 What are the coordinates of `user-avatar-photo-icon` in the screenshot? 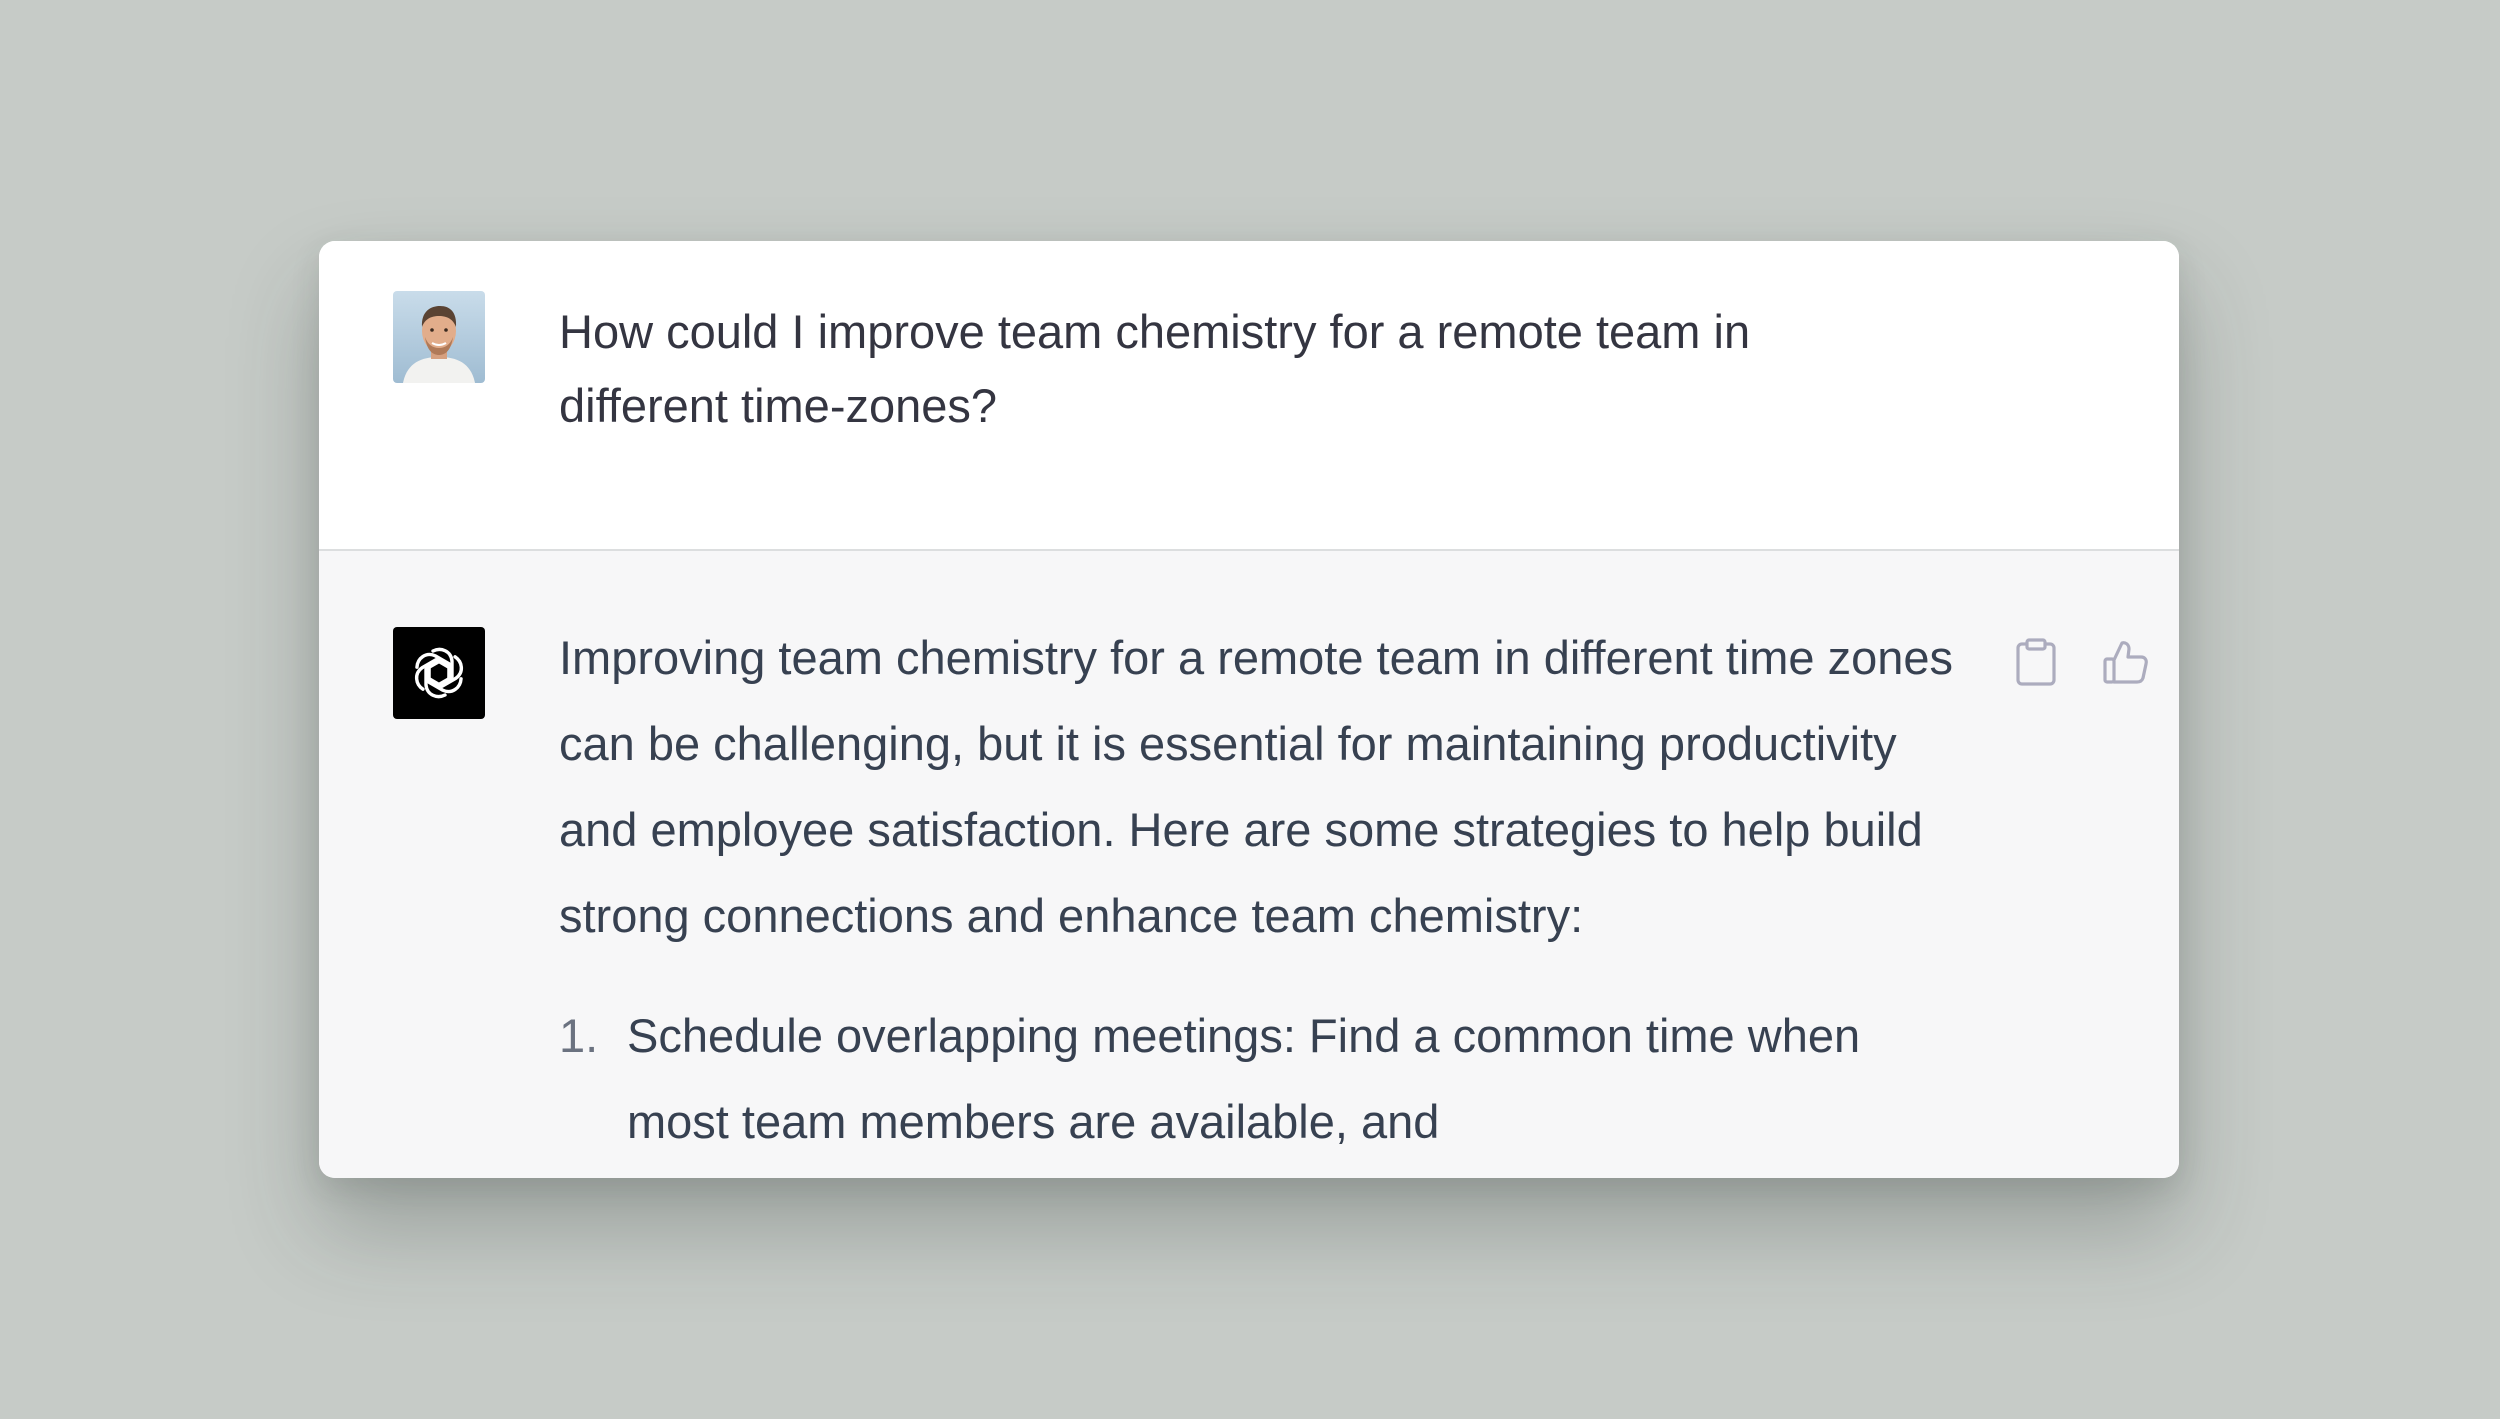 It's located at (439, 337).